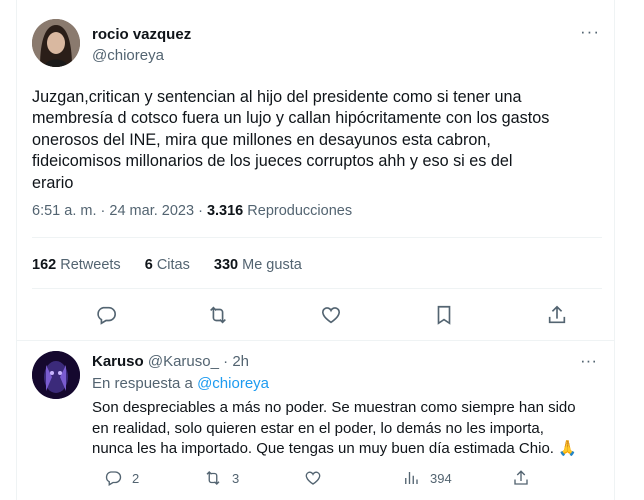 Image resolution: width=644 pixels, height=500 pixels. Describe the element at coordinates (233, 383) in the screenshot. I see `in-reply-handle-link: @chioreya` at that location.